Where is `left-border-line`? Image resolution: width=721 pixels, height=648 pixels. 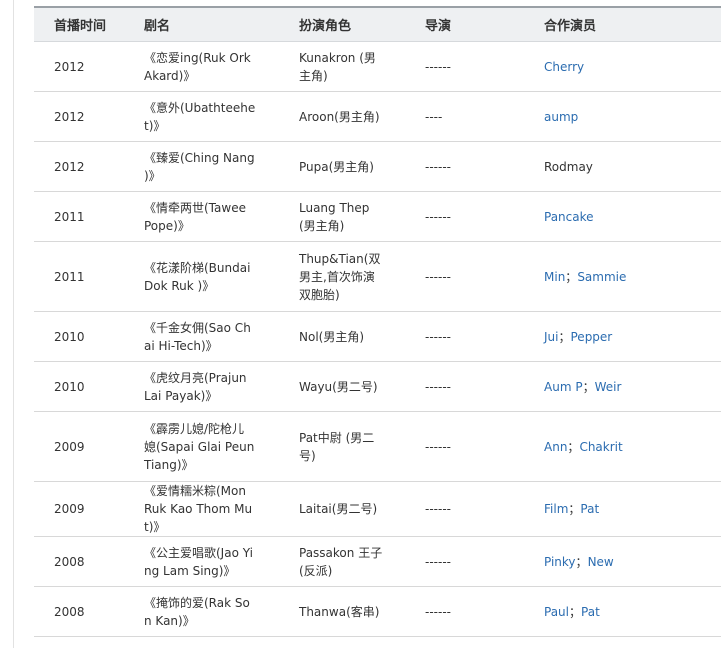 left-border-line is located at coordinates (13, 324).